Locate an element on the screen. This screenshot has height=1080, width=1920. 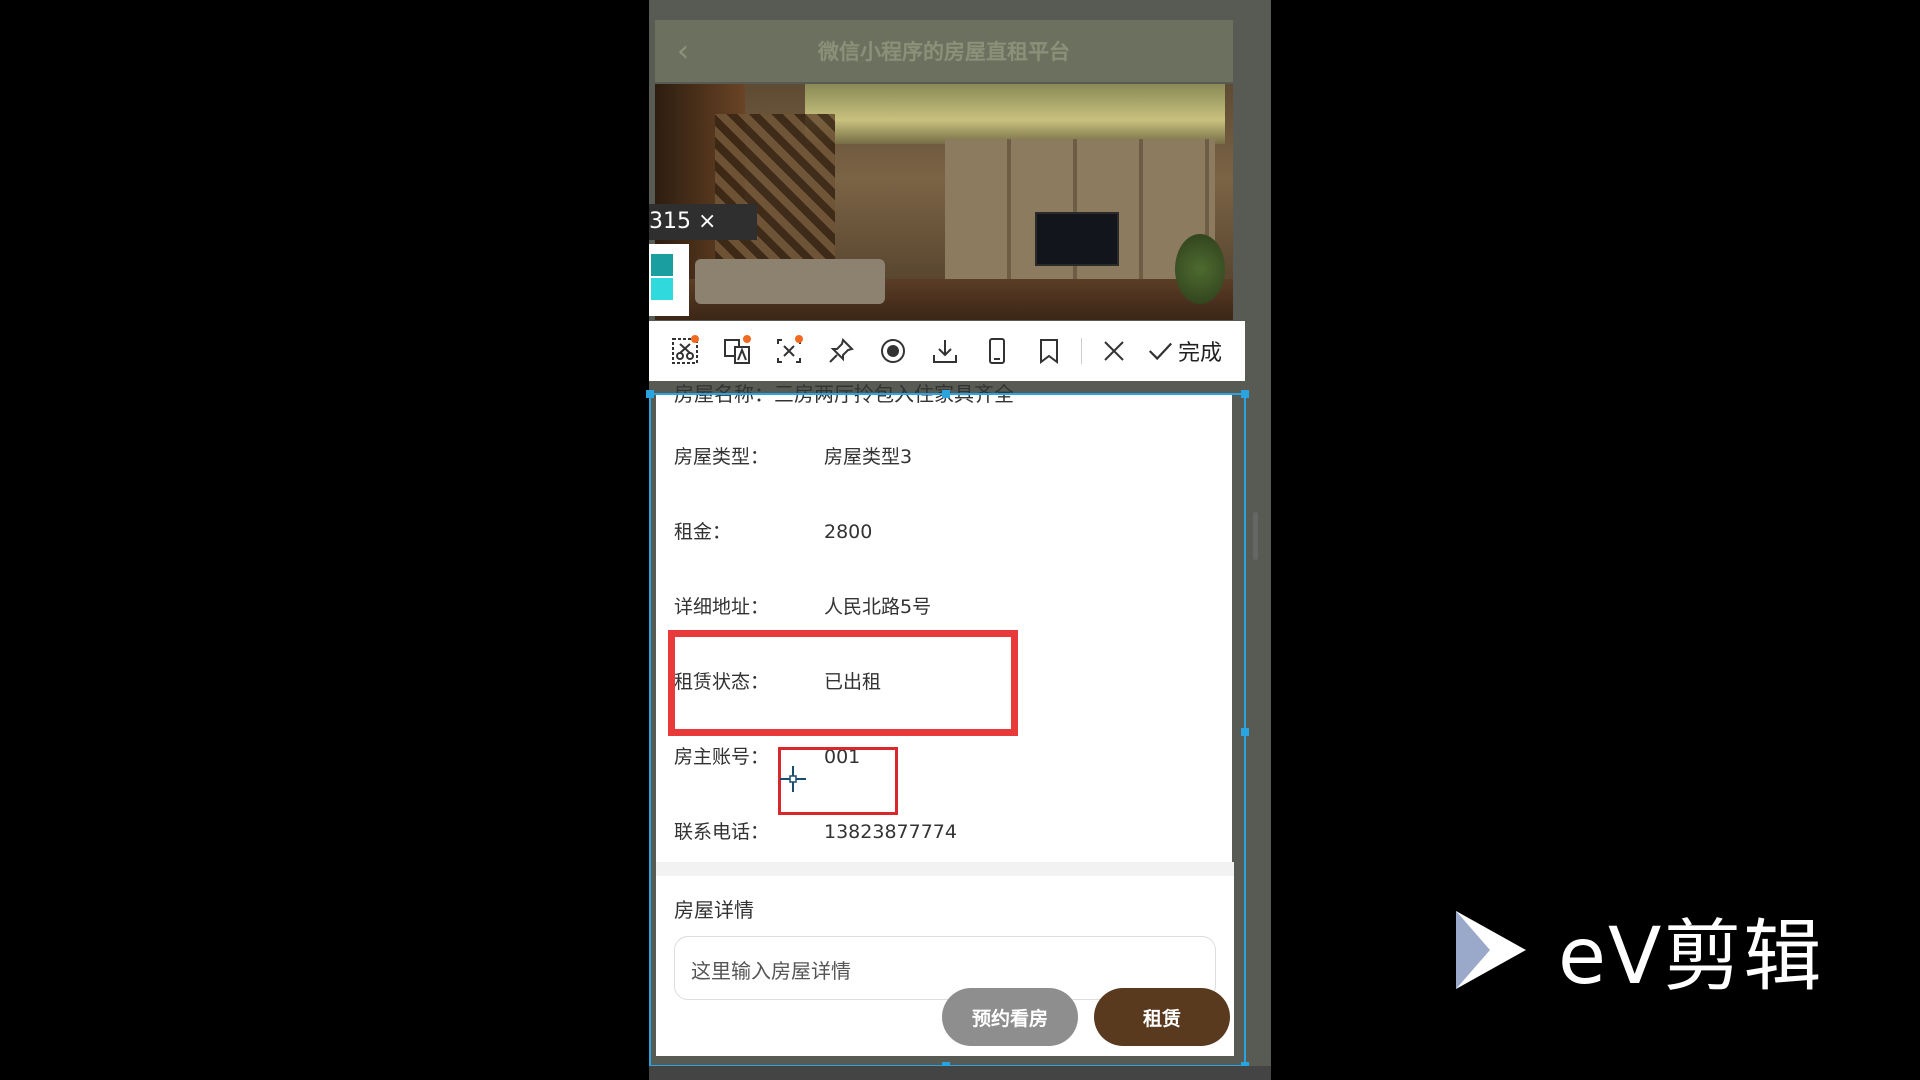
scrollbar is located at coordinates (1255, 536).